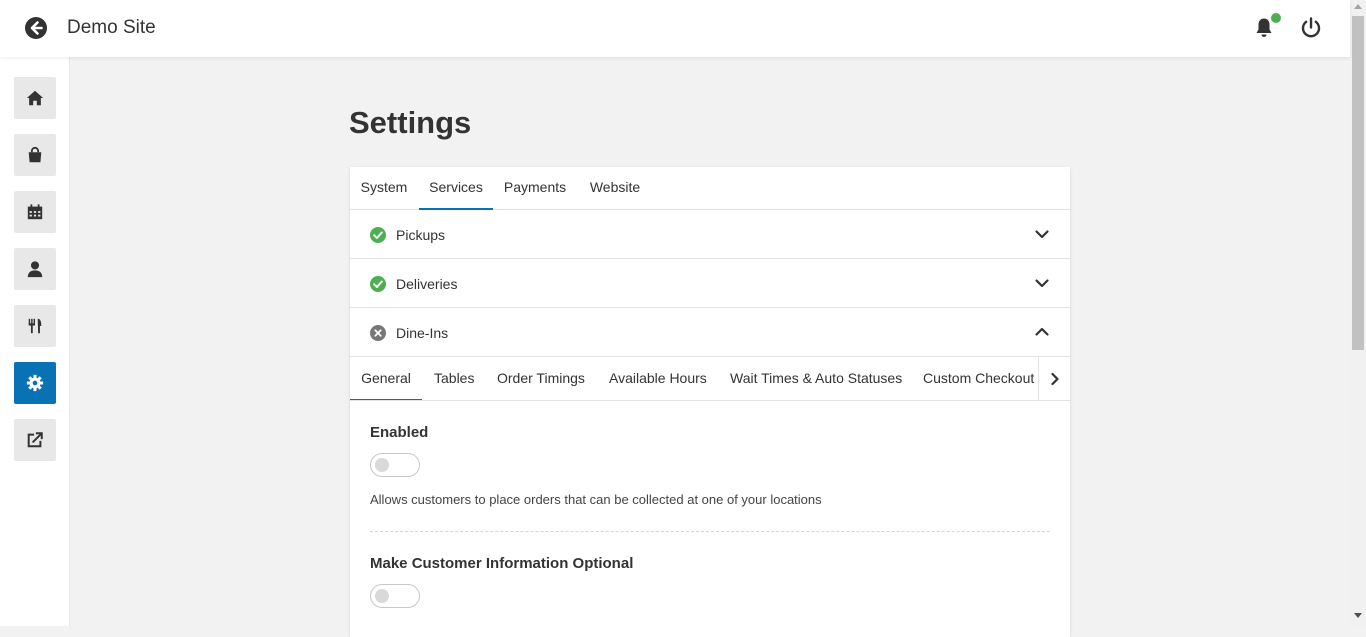 The width and height of the screenshot is (1366, 637). I want to click on tab-system: System, so click(384, 188).